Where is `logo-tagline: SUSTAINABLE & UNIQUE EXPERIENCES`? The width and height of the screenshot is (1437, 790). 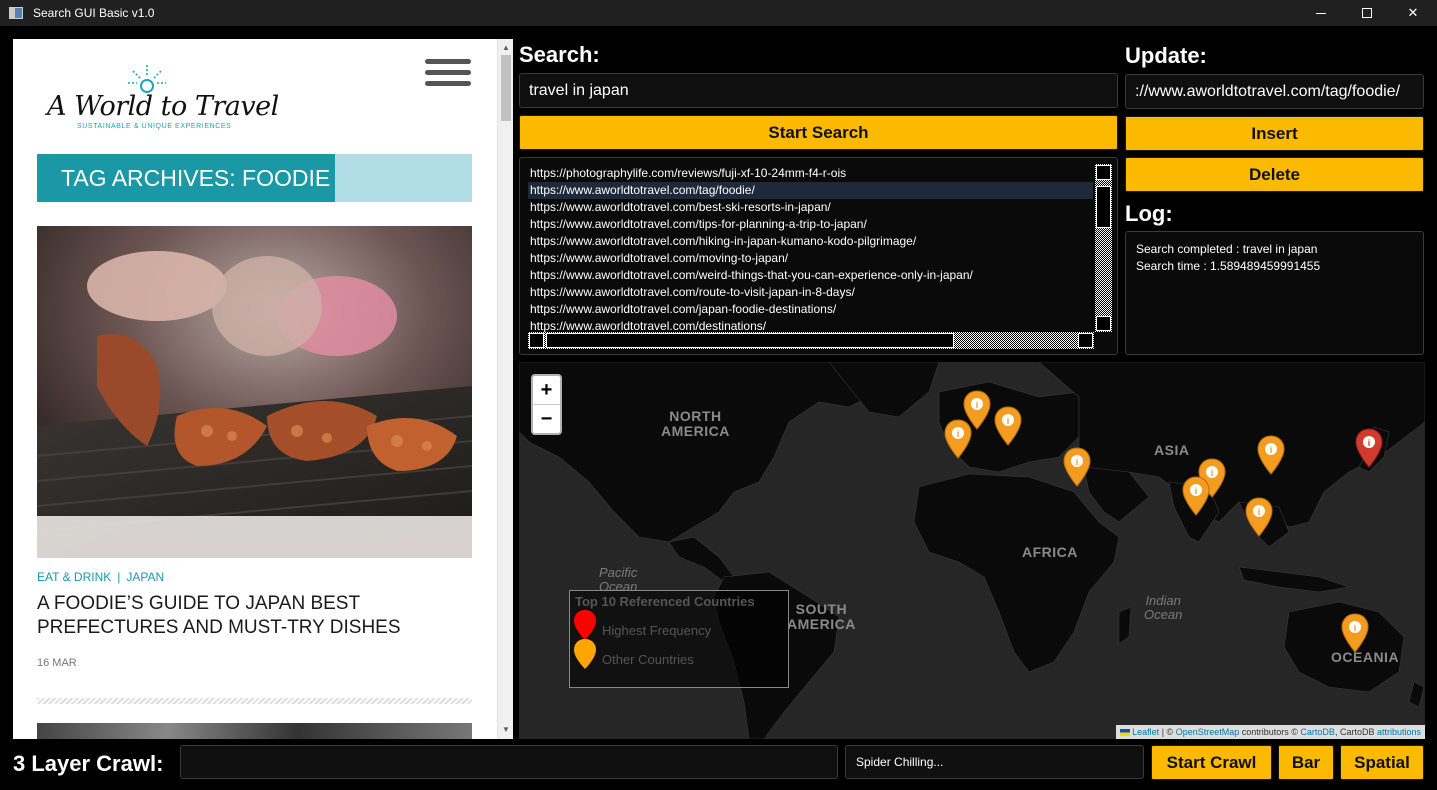 logo-tagline: SUSTAINABLE & UNIQUE EXPERIENCES is located at coordinates (154, 126).